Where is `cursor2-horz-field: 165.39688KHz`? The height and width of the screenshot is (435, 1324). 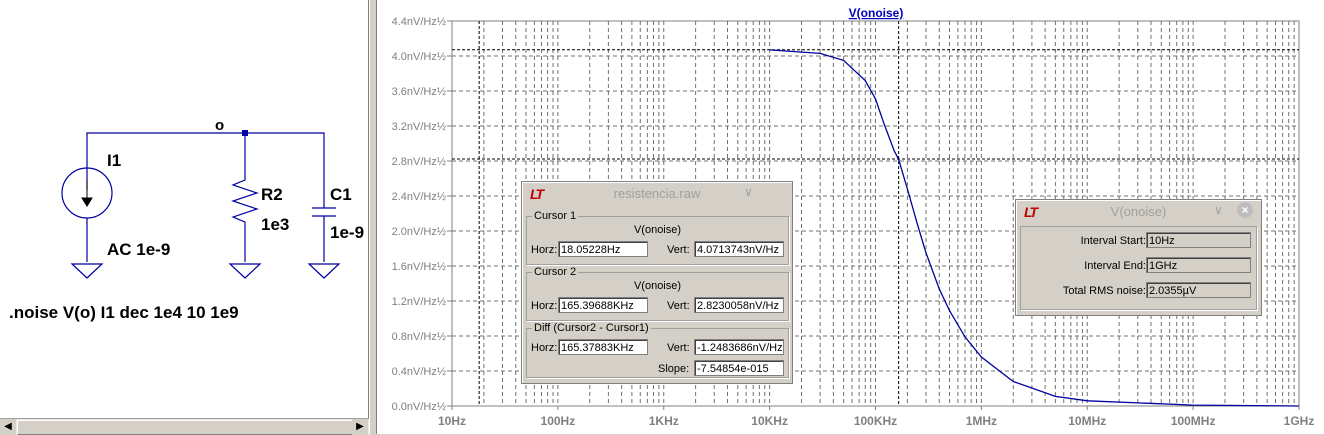 cursor2-horz-field: 165.39688KHz is located at coordinates (603, 305).